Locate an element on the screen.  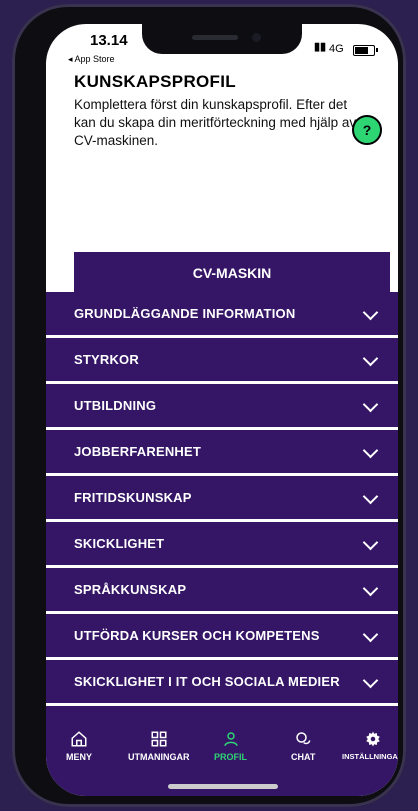
section-label: UTBILDNING is located at coordinates (115, 405).